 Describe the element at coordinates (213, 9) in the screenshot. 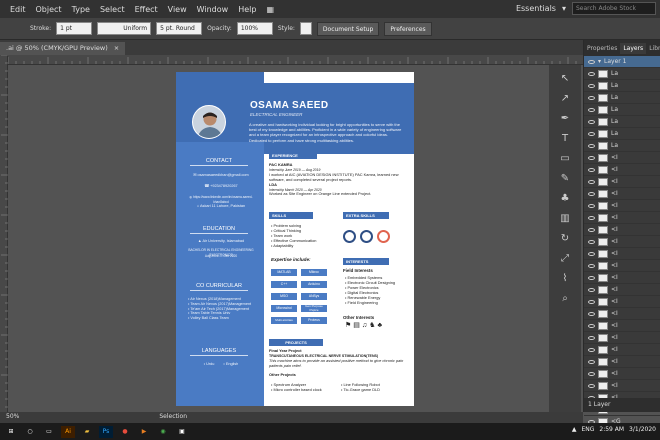

I see `menu-window: Window` at that location.